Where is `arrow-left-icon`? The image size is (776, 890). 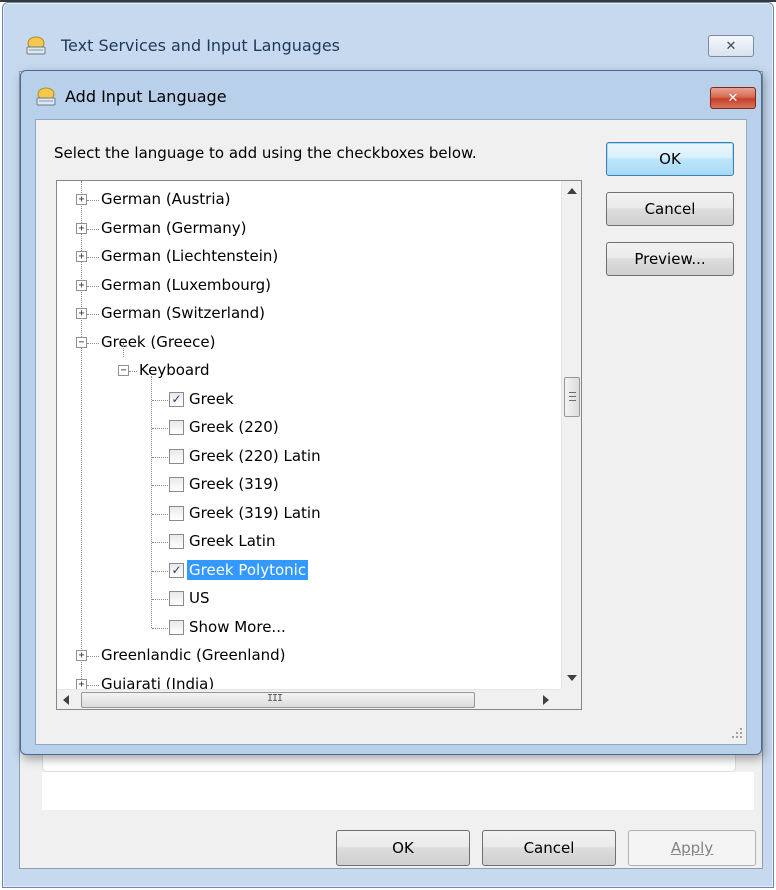
arrow-left-icon is located at coordinates (66, 700).